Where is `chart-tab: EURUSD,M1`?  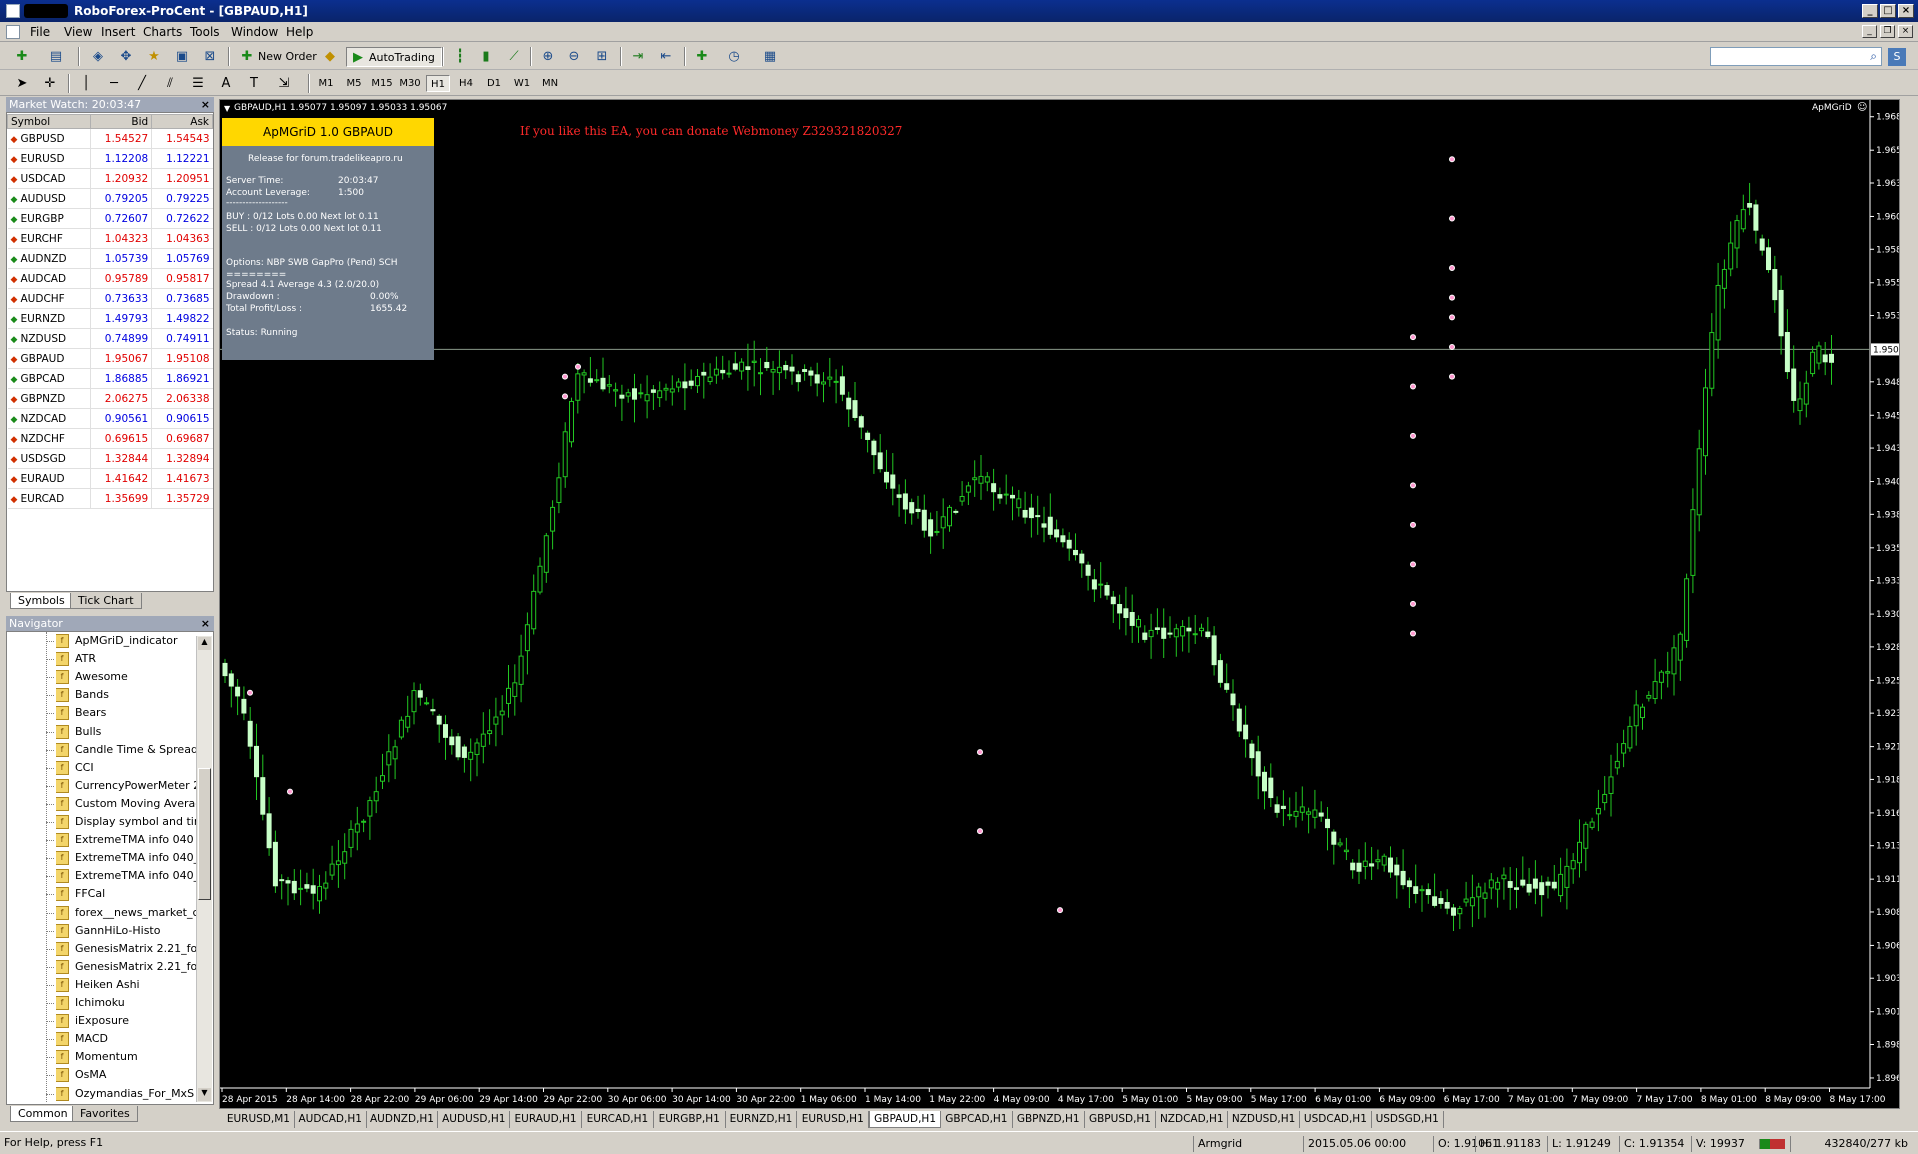 chart-tab: EURUSD,M1 is located at coordinates (259, 1119).